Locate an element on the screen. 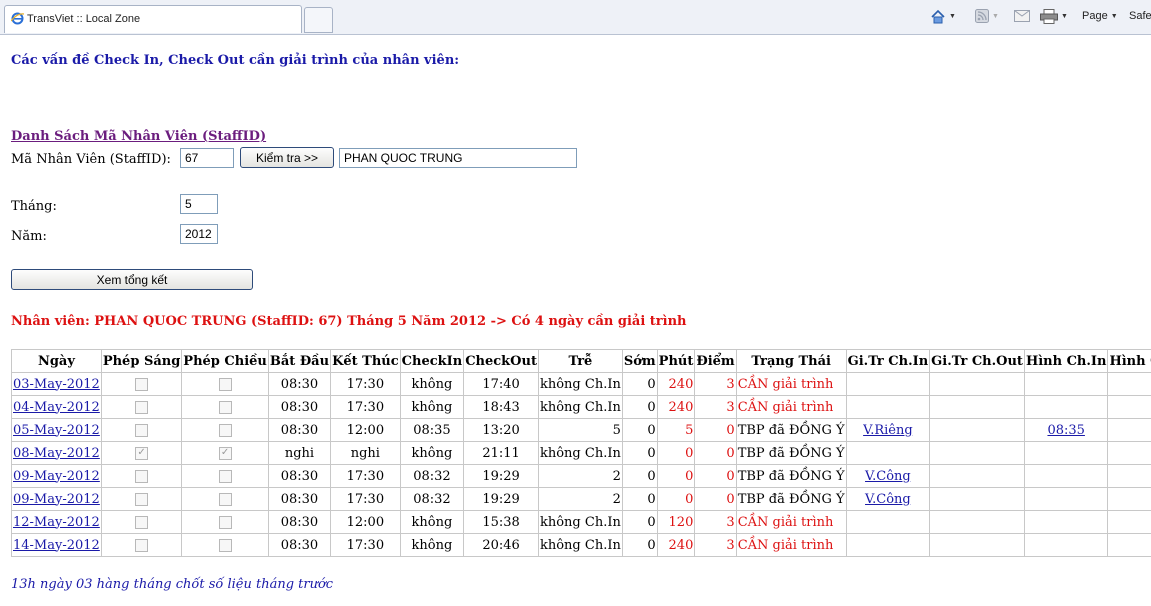  minutes-cell: 120 is located at coordinates (676, 522).